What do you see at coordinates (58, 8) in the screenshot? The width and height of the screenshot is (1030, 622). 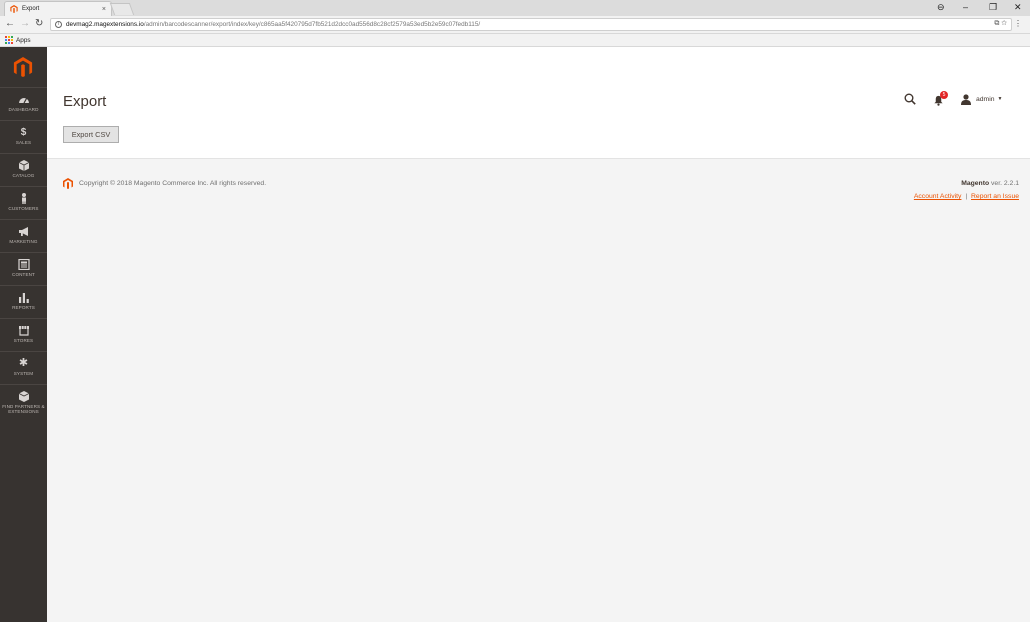 I see `browser-tab: Export ×` at bounding box center [58, 8].